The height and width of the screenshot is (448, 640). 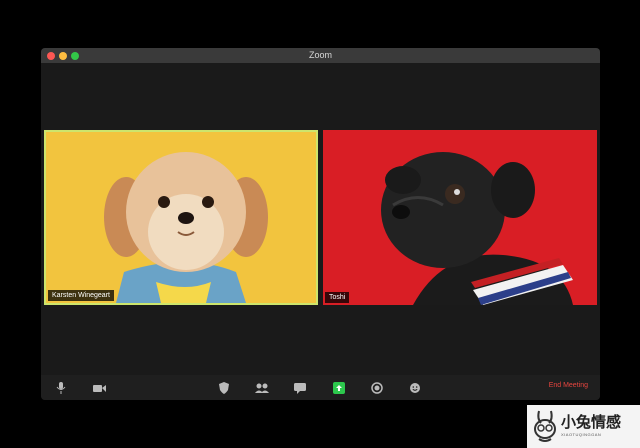 I want to click on title-bar: Zoom, so click(x=320, y=55).